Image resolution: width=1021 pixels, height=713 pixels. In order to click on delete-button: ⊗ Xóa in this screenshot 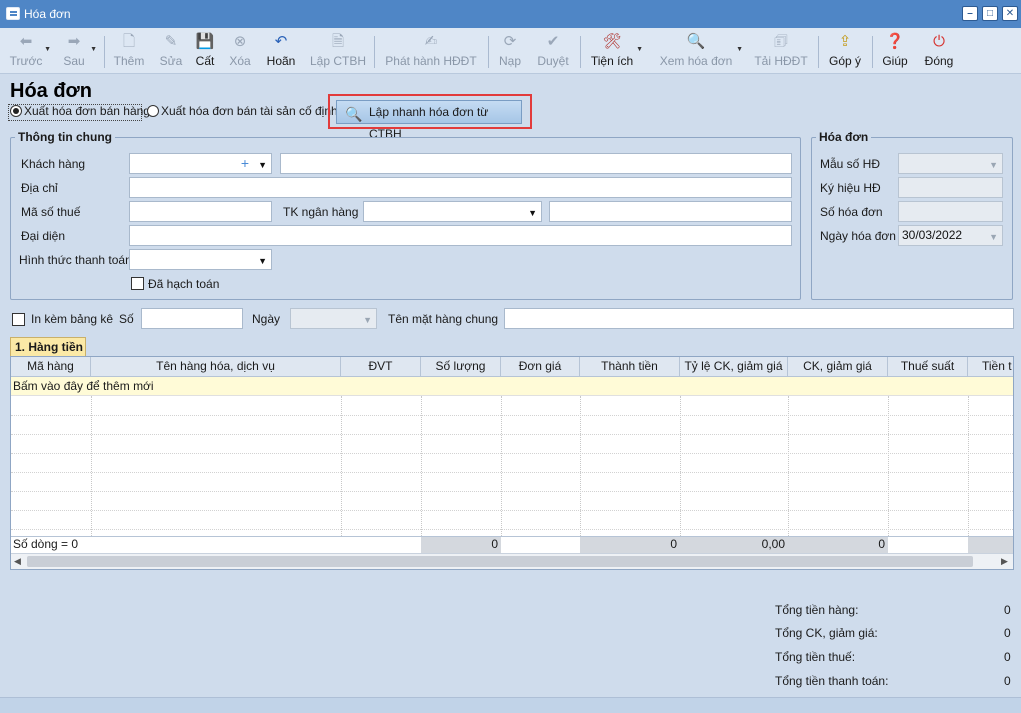, I will do `click(240, 51)`.